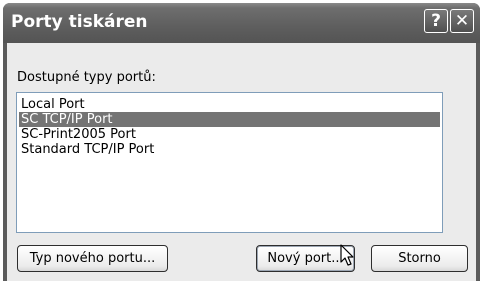 This screenshot has width=483, height=284. I want to click on window-title: Porty tiskáren, so click(79, 22).